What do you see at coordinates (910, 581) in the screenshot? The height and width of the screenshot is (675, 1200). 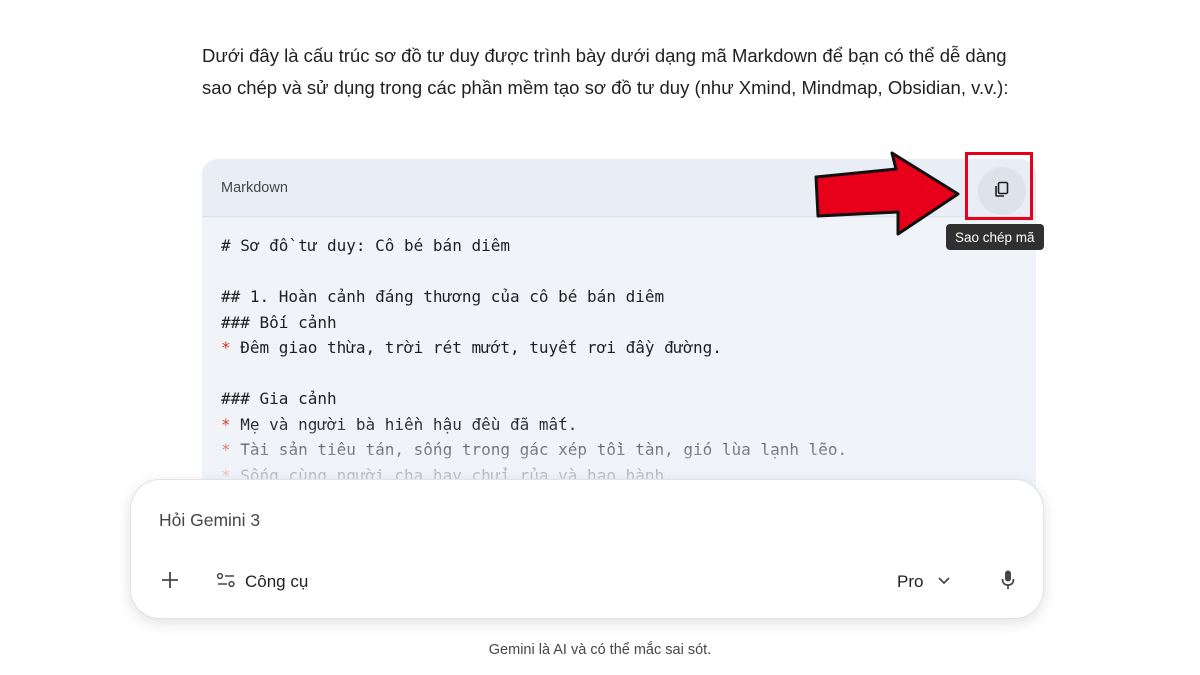 I see `model-label: Pro` at bounding box center [910, 581].